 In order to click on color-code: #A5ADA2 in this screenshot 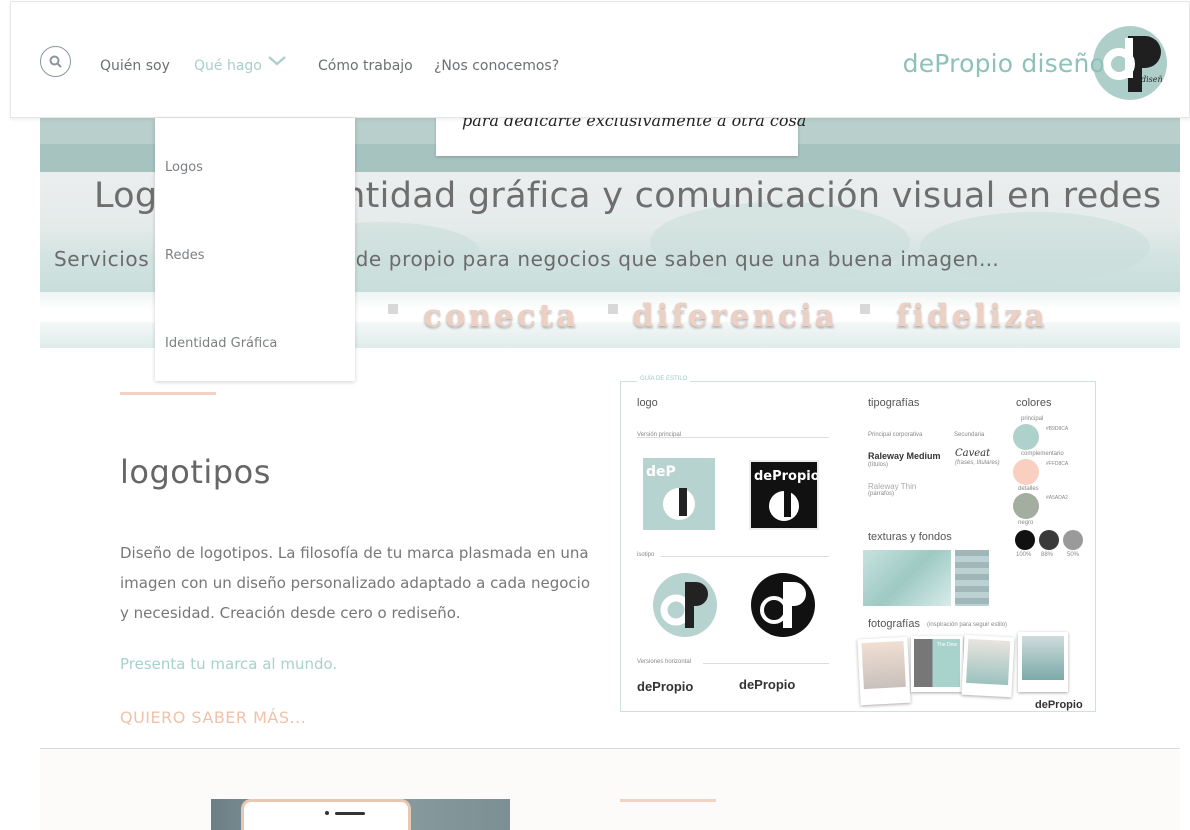, I will do `click(1057, 498)`.